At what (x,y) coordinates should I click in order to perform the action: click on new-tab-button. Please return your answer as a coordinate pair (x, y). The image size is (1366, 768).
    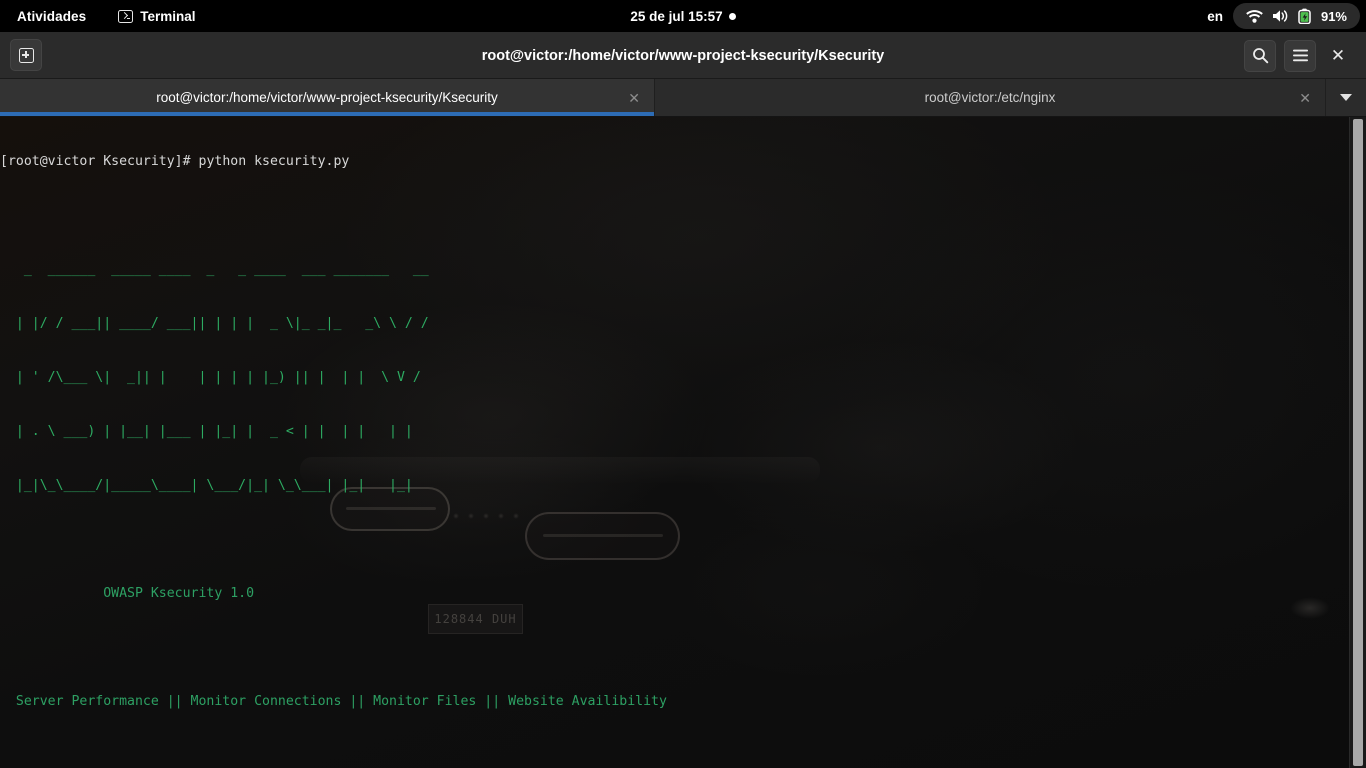
    Looking at the image, I should click on (26, 55).